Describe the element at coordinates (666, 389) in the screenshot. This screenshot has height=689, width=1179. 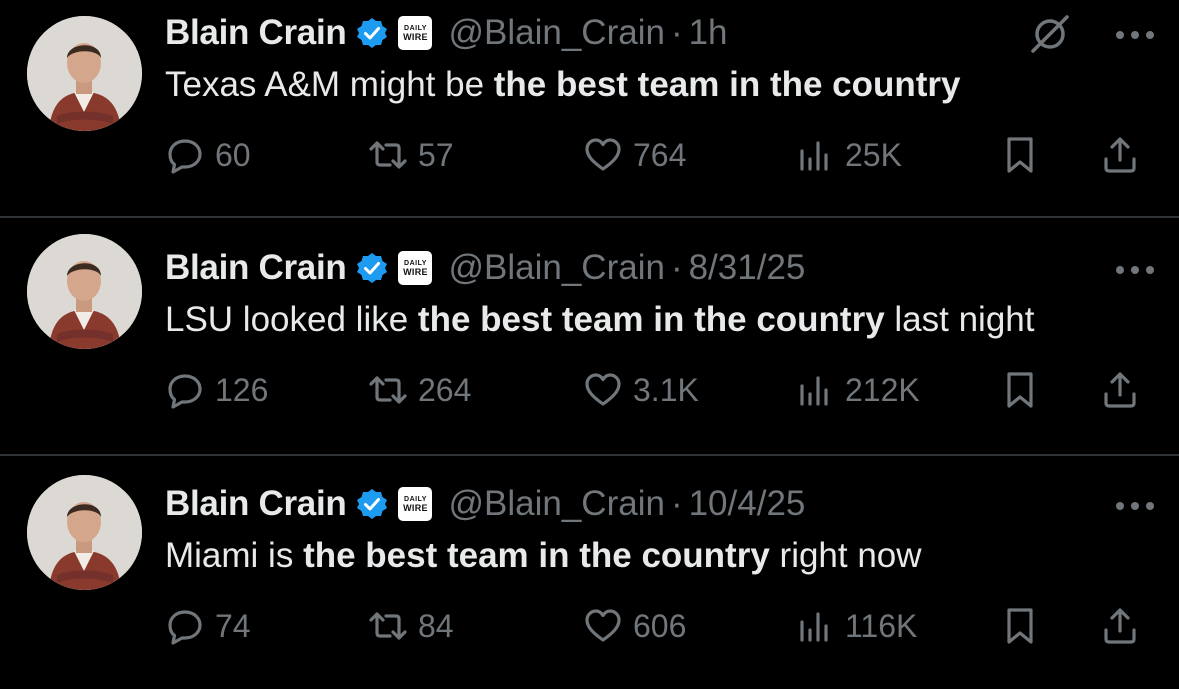
I see `like-count: 3.1K` at that location.